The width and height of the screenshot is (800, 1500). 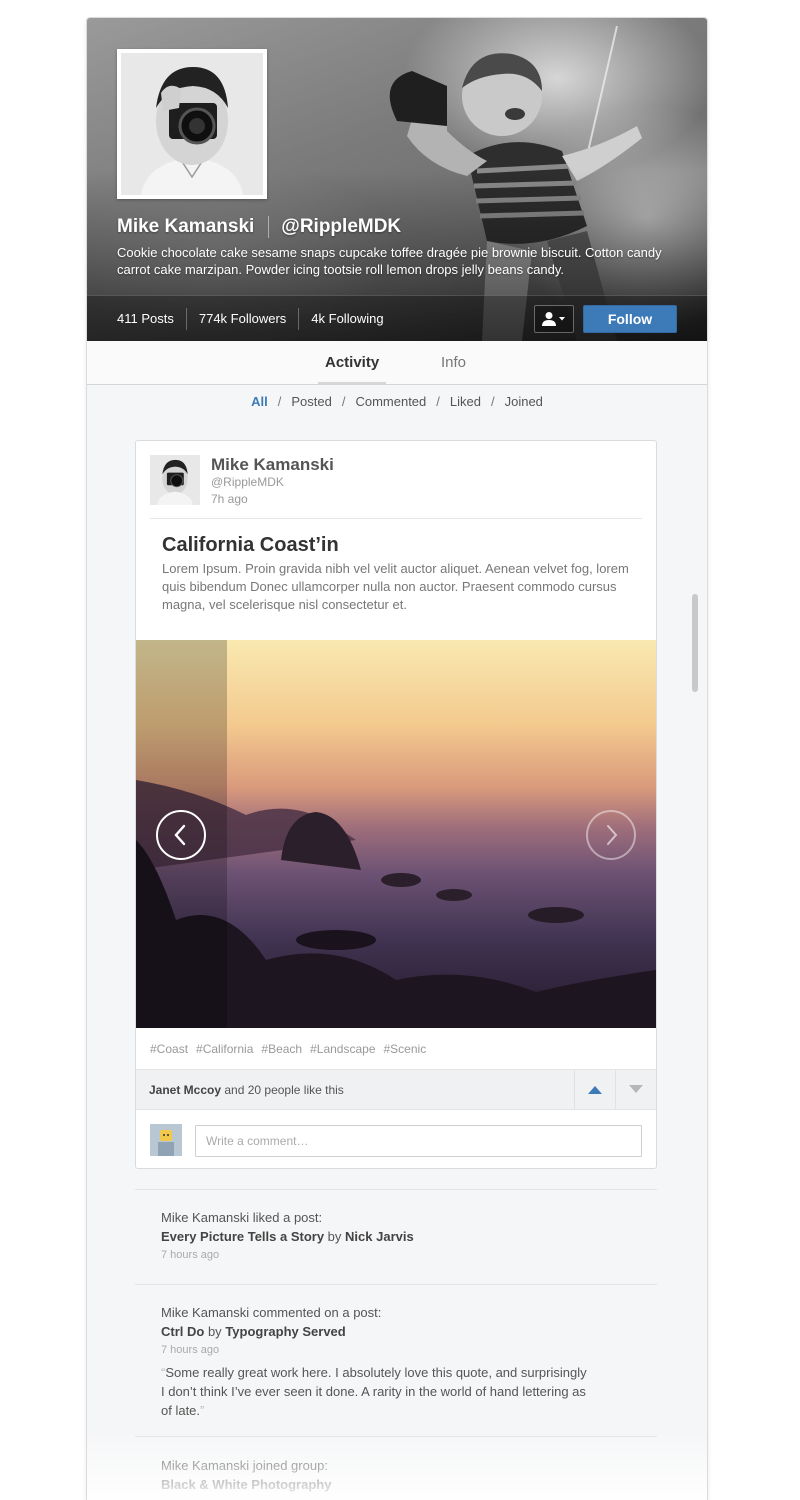 What do you see at coordinates (169, 1049) in the screenshot?
I see `tag-link: #Coast` at bounding box center [169, 1049].